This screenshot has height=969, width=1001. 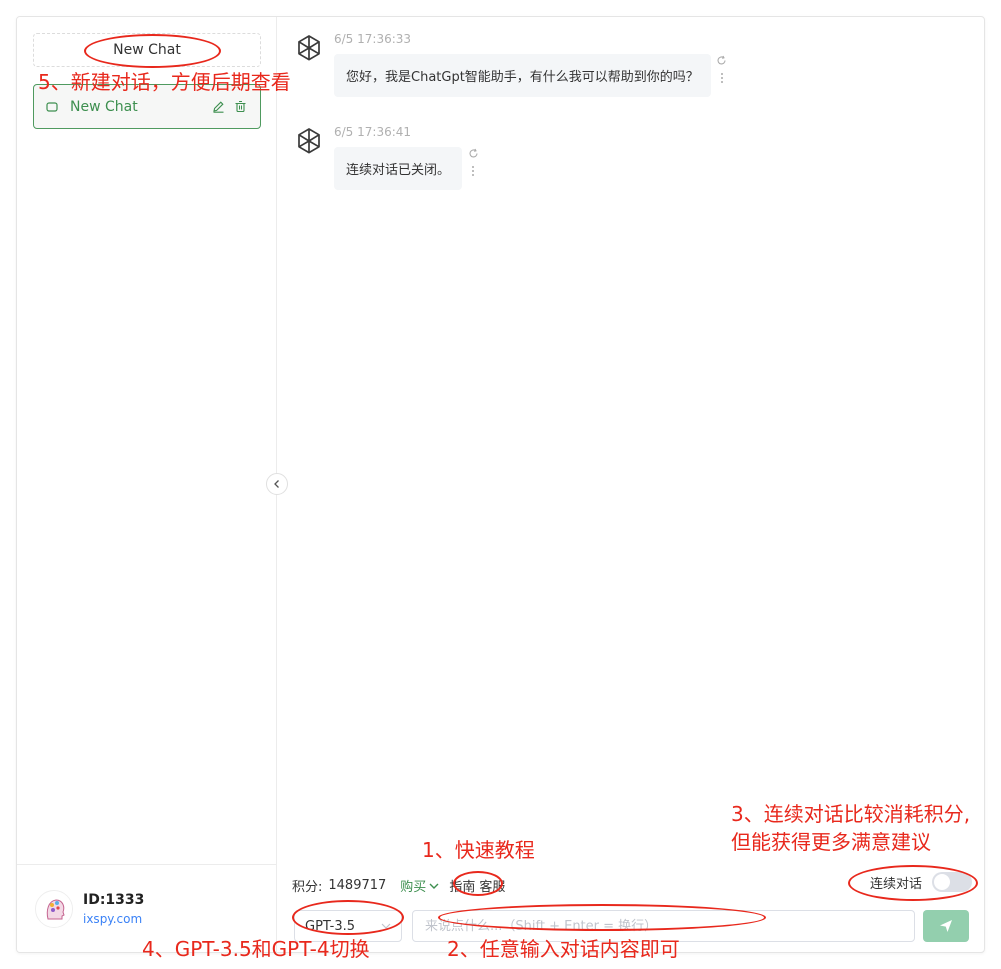 I want to click on message-row: 6/5 17:36:41 连续对话已关闭。, so click(x=387, y=157).